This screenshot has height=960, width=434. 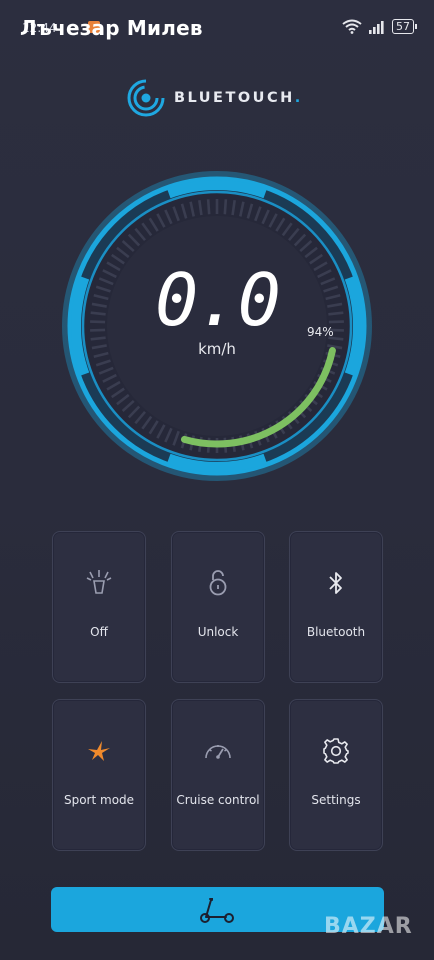 I want to click on battery-icon: 57, so click(x=404, y=26).